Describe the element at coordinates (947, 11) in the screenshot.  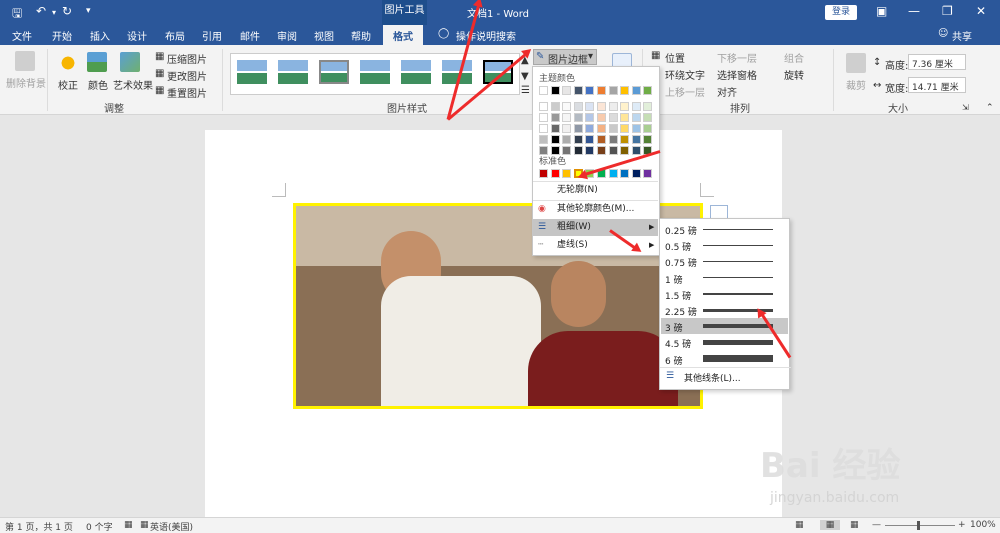
I see `restore-icon: ❐` at that location.